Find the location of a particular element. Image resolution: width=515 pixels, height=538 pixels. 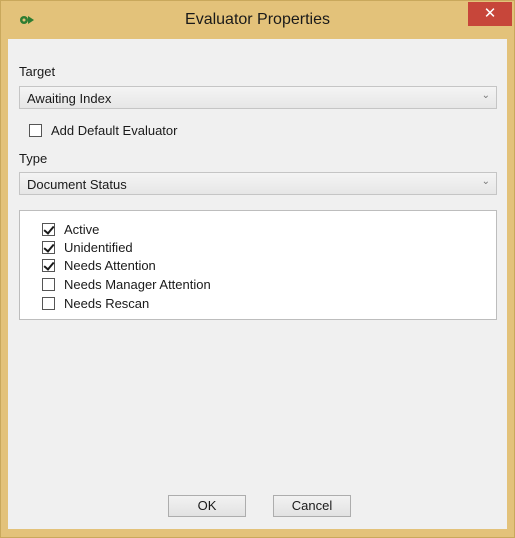

close-button: ✕ is located at coordinates (490, 14).